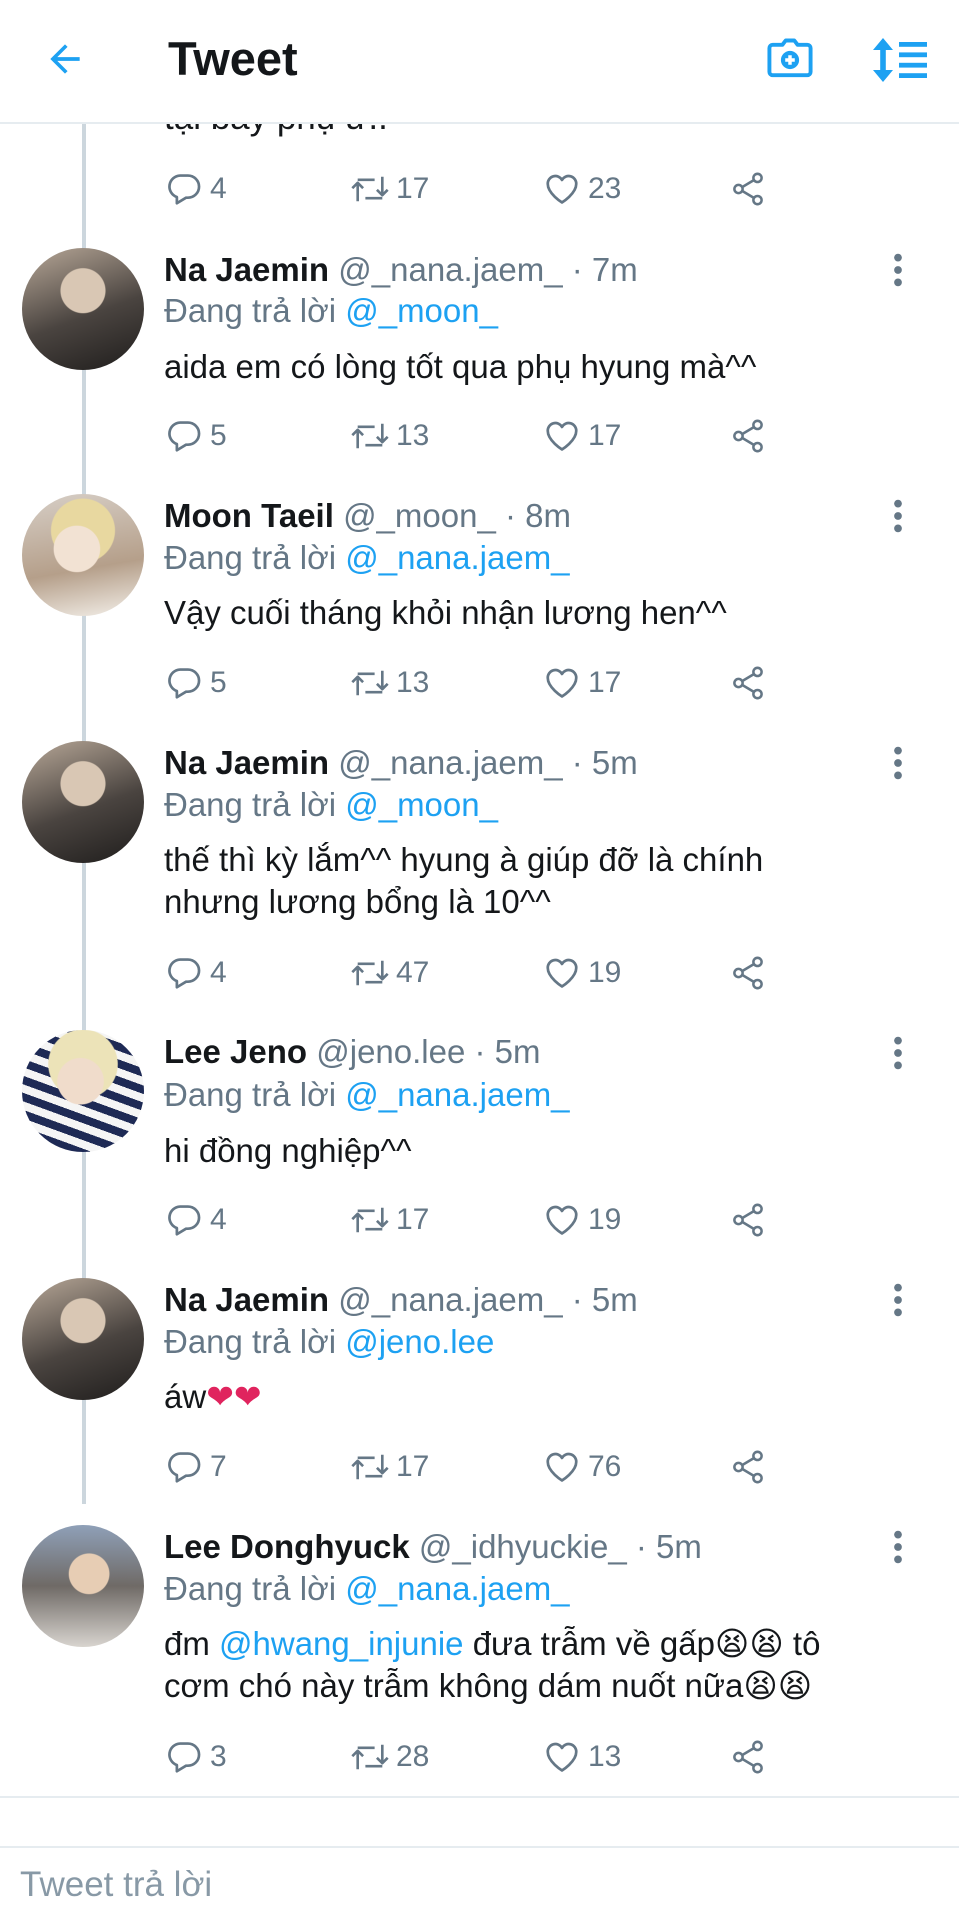 The height and width of the screenshot is (1920, 959). Describe the element at coordinates (413, 435) in the screenshot. I see `retweet-count: 13` at that location.